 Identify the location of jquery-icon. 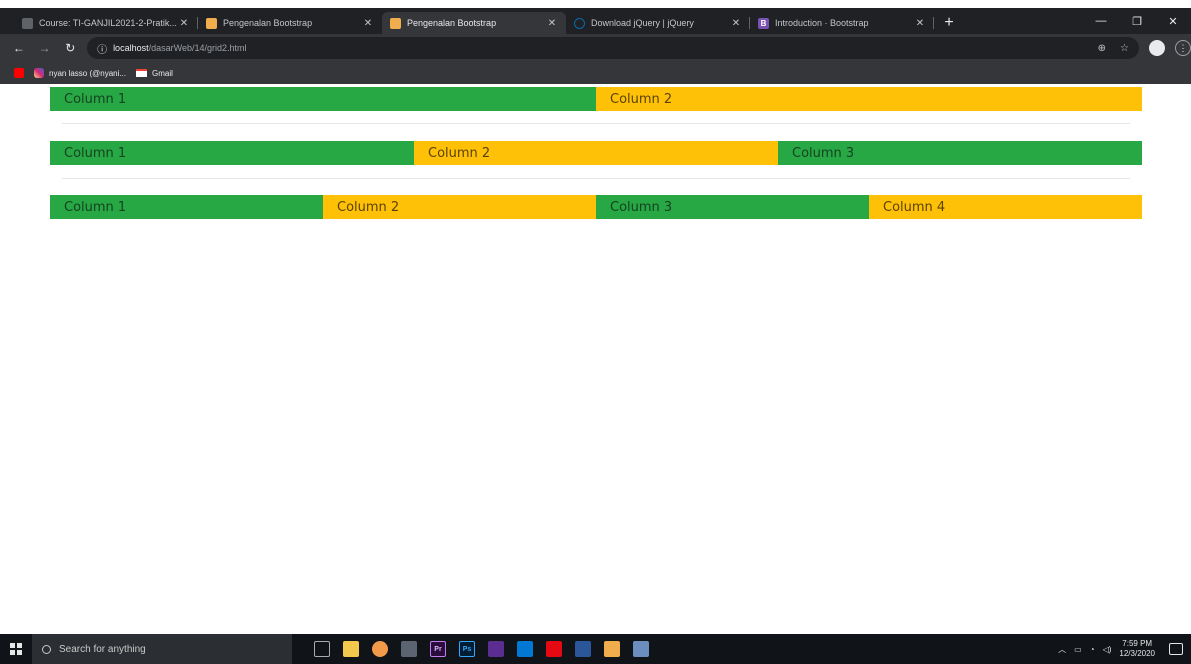
(579, 23).